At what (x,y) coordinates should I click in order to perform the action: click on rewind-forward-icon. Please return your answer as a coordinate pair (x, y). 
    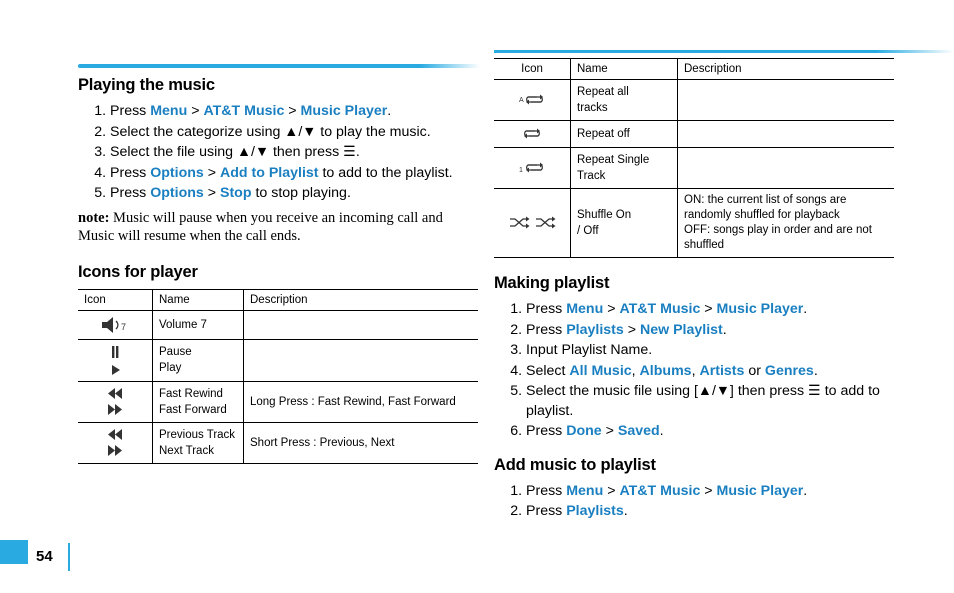
    Looking at the image, I should click on (115, 402).